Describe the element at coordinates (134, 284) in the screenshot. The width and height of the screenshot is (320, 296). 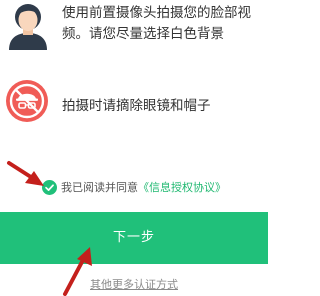
I see `other-methods-link: 其他更多认证方式` at that location.